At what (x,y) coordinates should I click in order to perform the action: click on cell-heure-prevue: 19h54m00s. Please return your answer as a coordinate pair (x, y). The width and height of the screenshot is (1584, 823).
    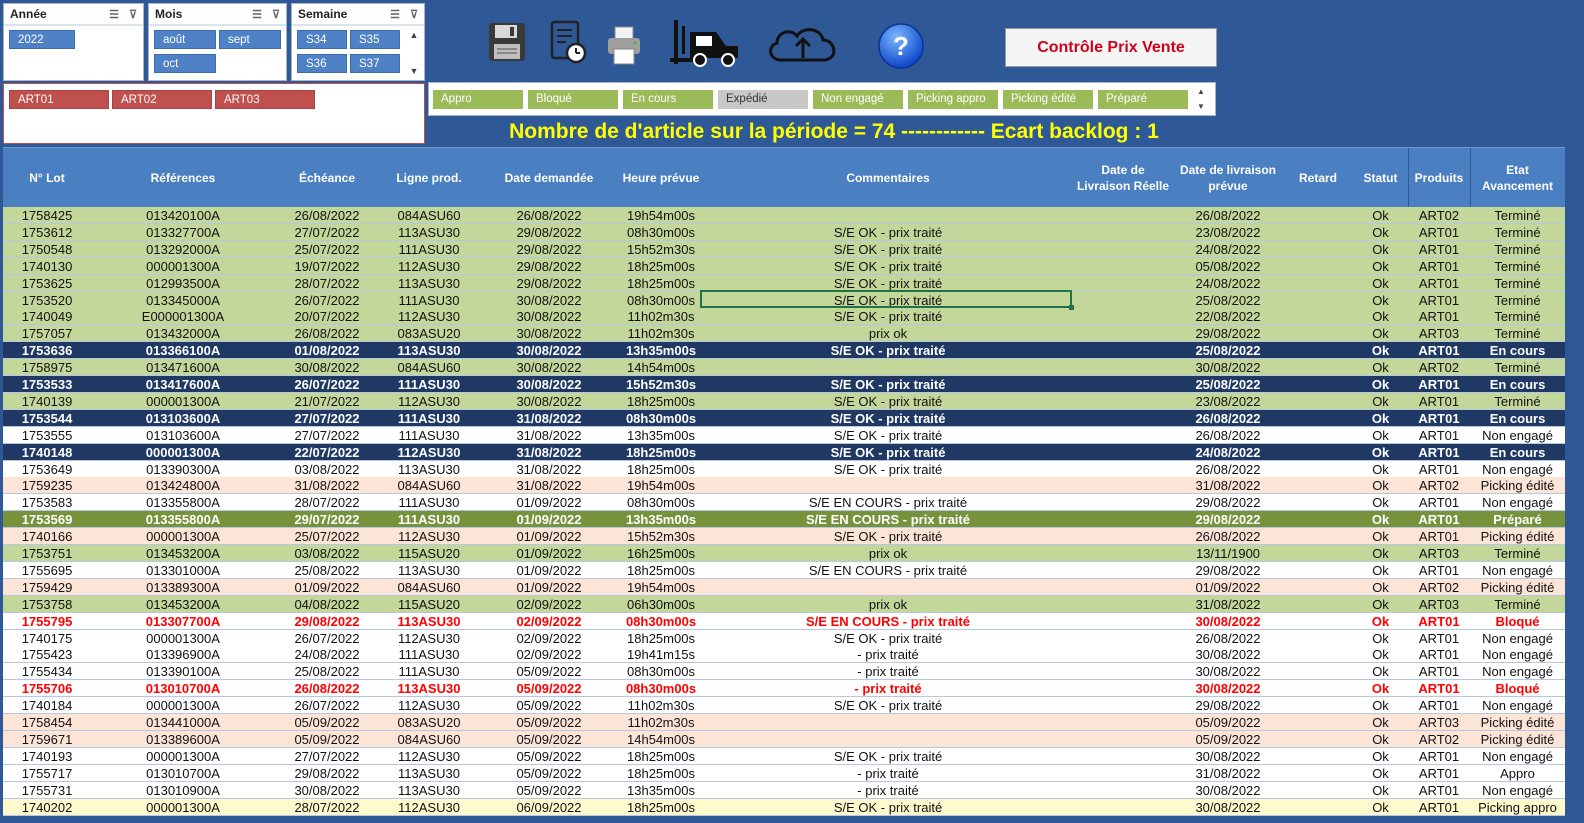
    Looking at the image, I should click on (661, 215).